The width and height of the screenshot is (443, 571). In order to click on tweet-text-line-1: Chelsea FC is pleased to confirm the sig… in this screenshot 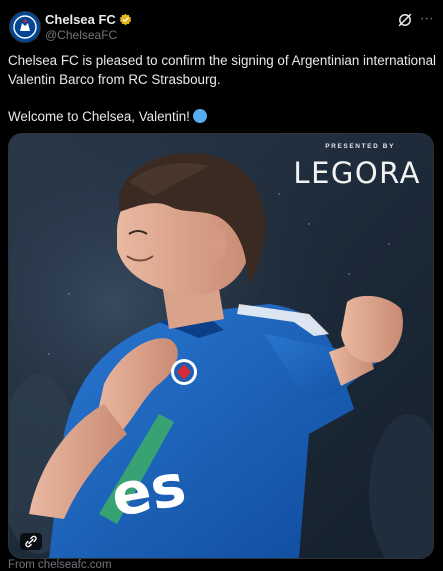, I will do `click(222, 70)`.